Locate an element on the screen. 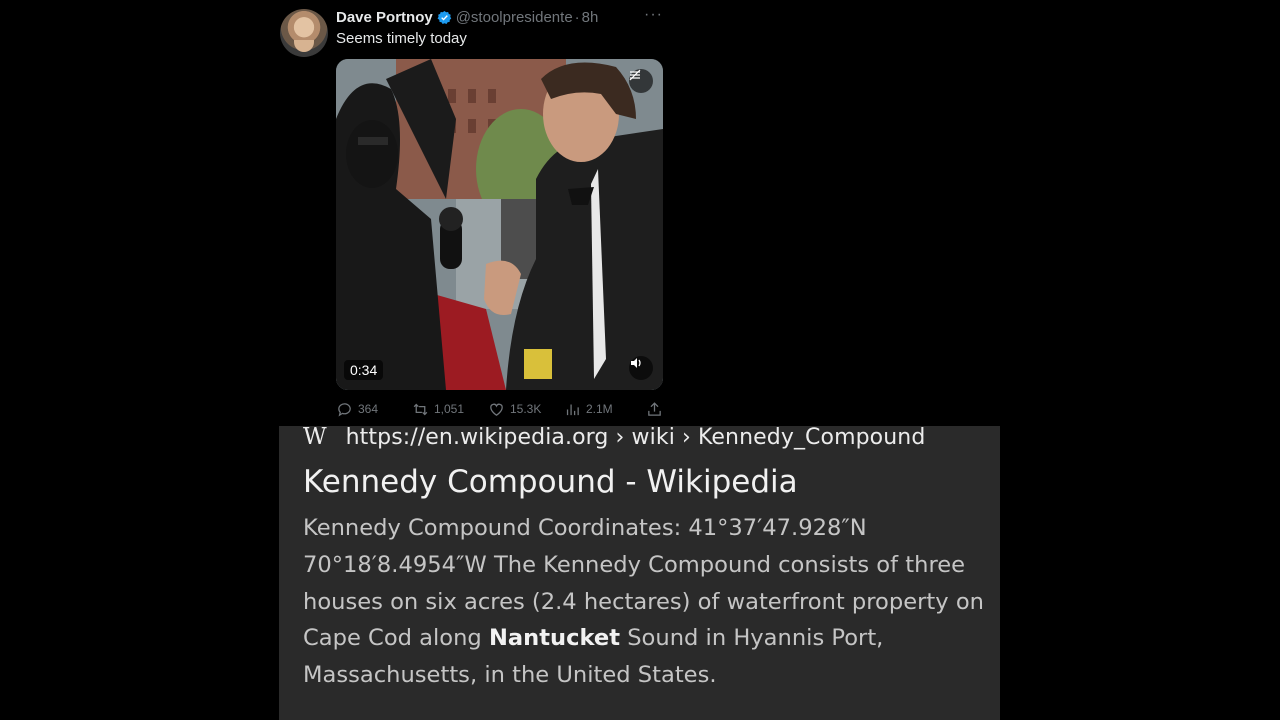  share-button is located at coordinates (654, 409).